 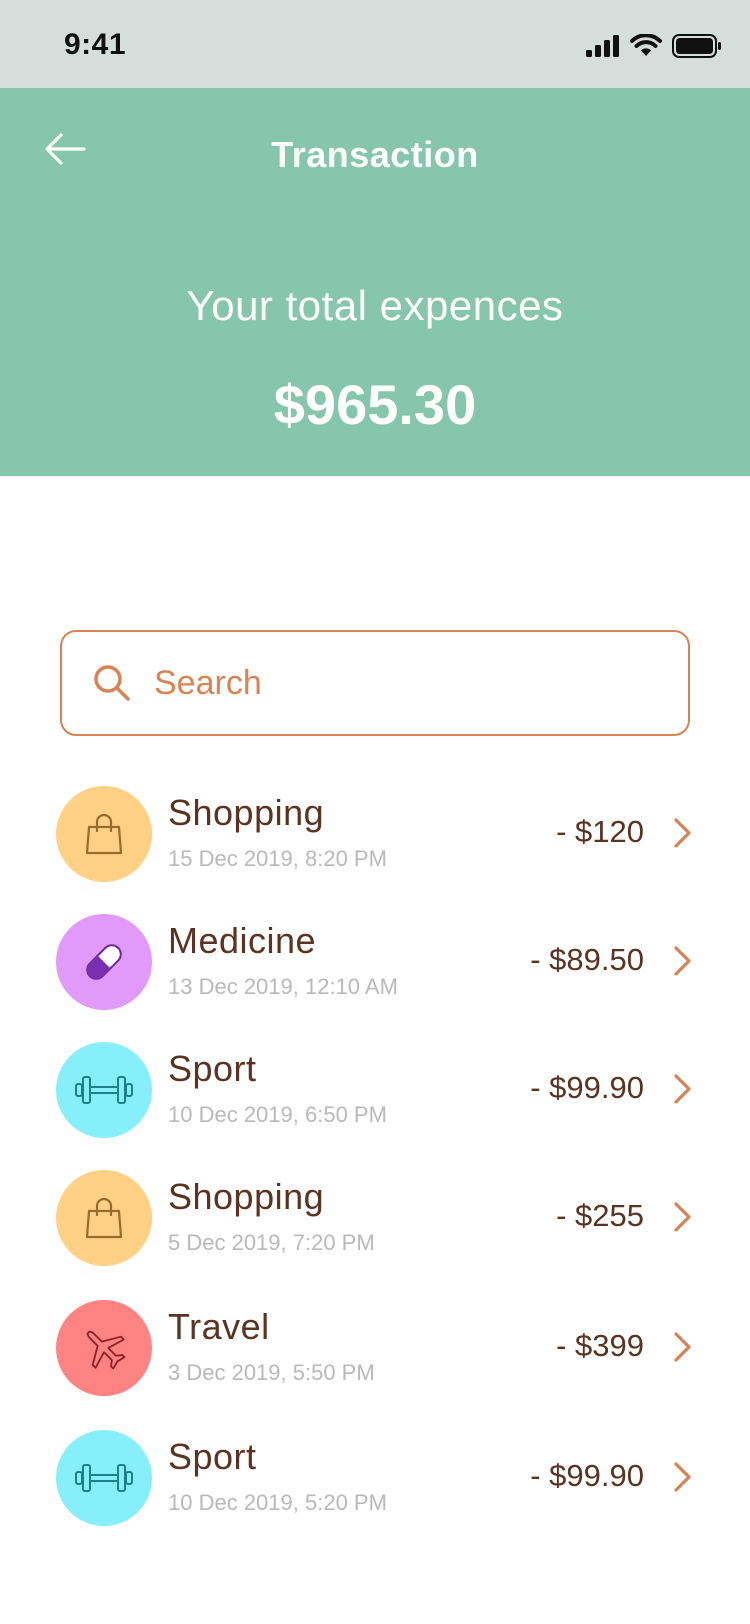 I want to click on pill-icon, so click(x=104, y=962).